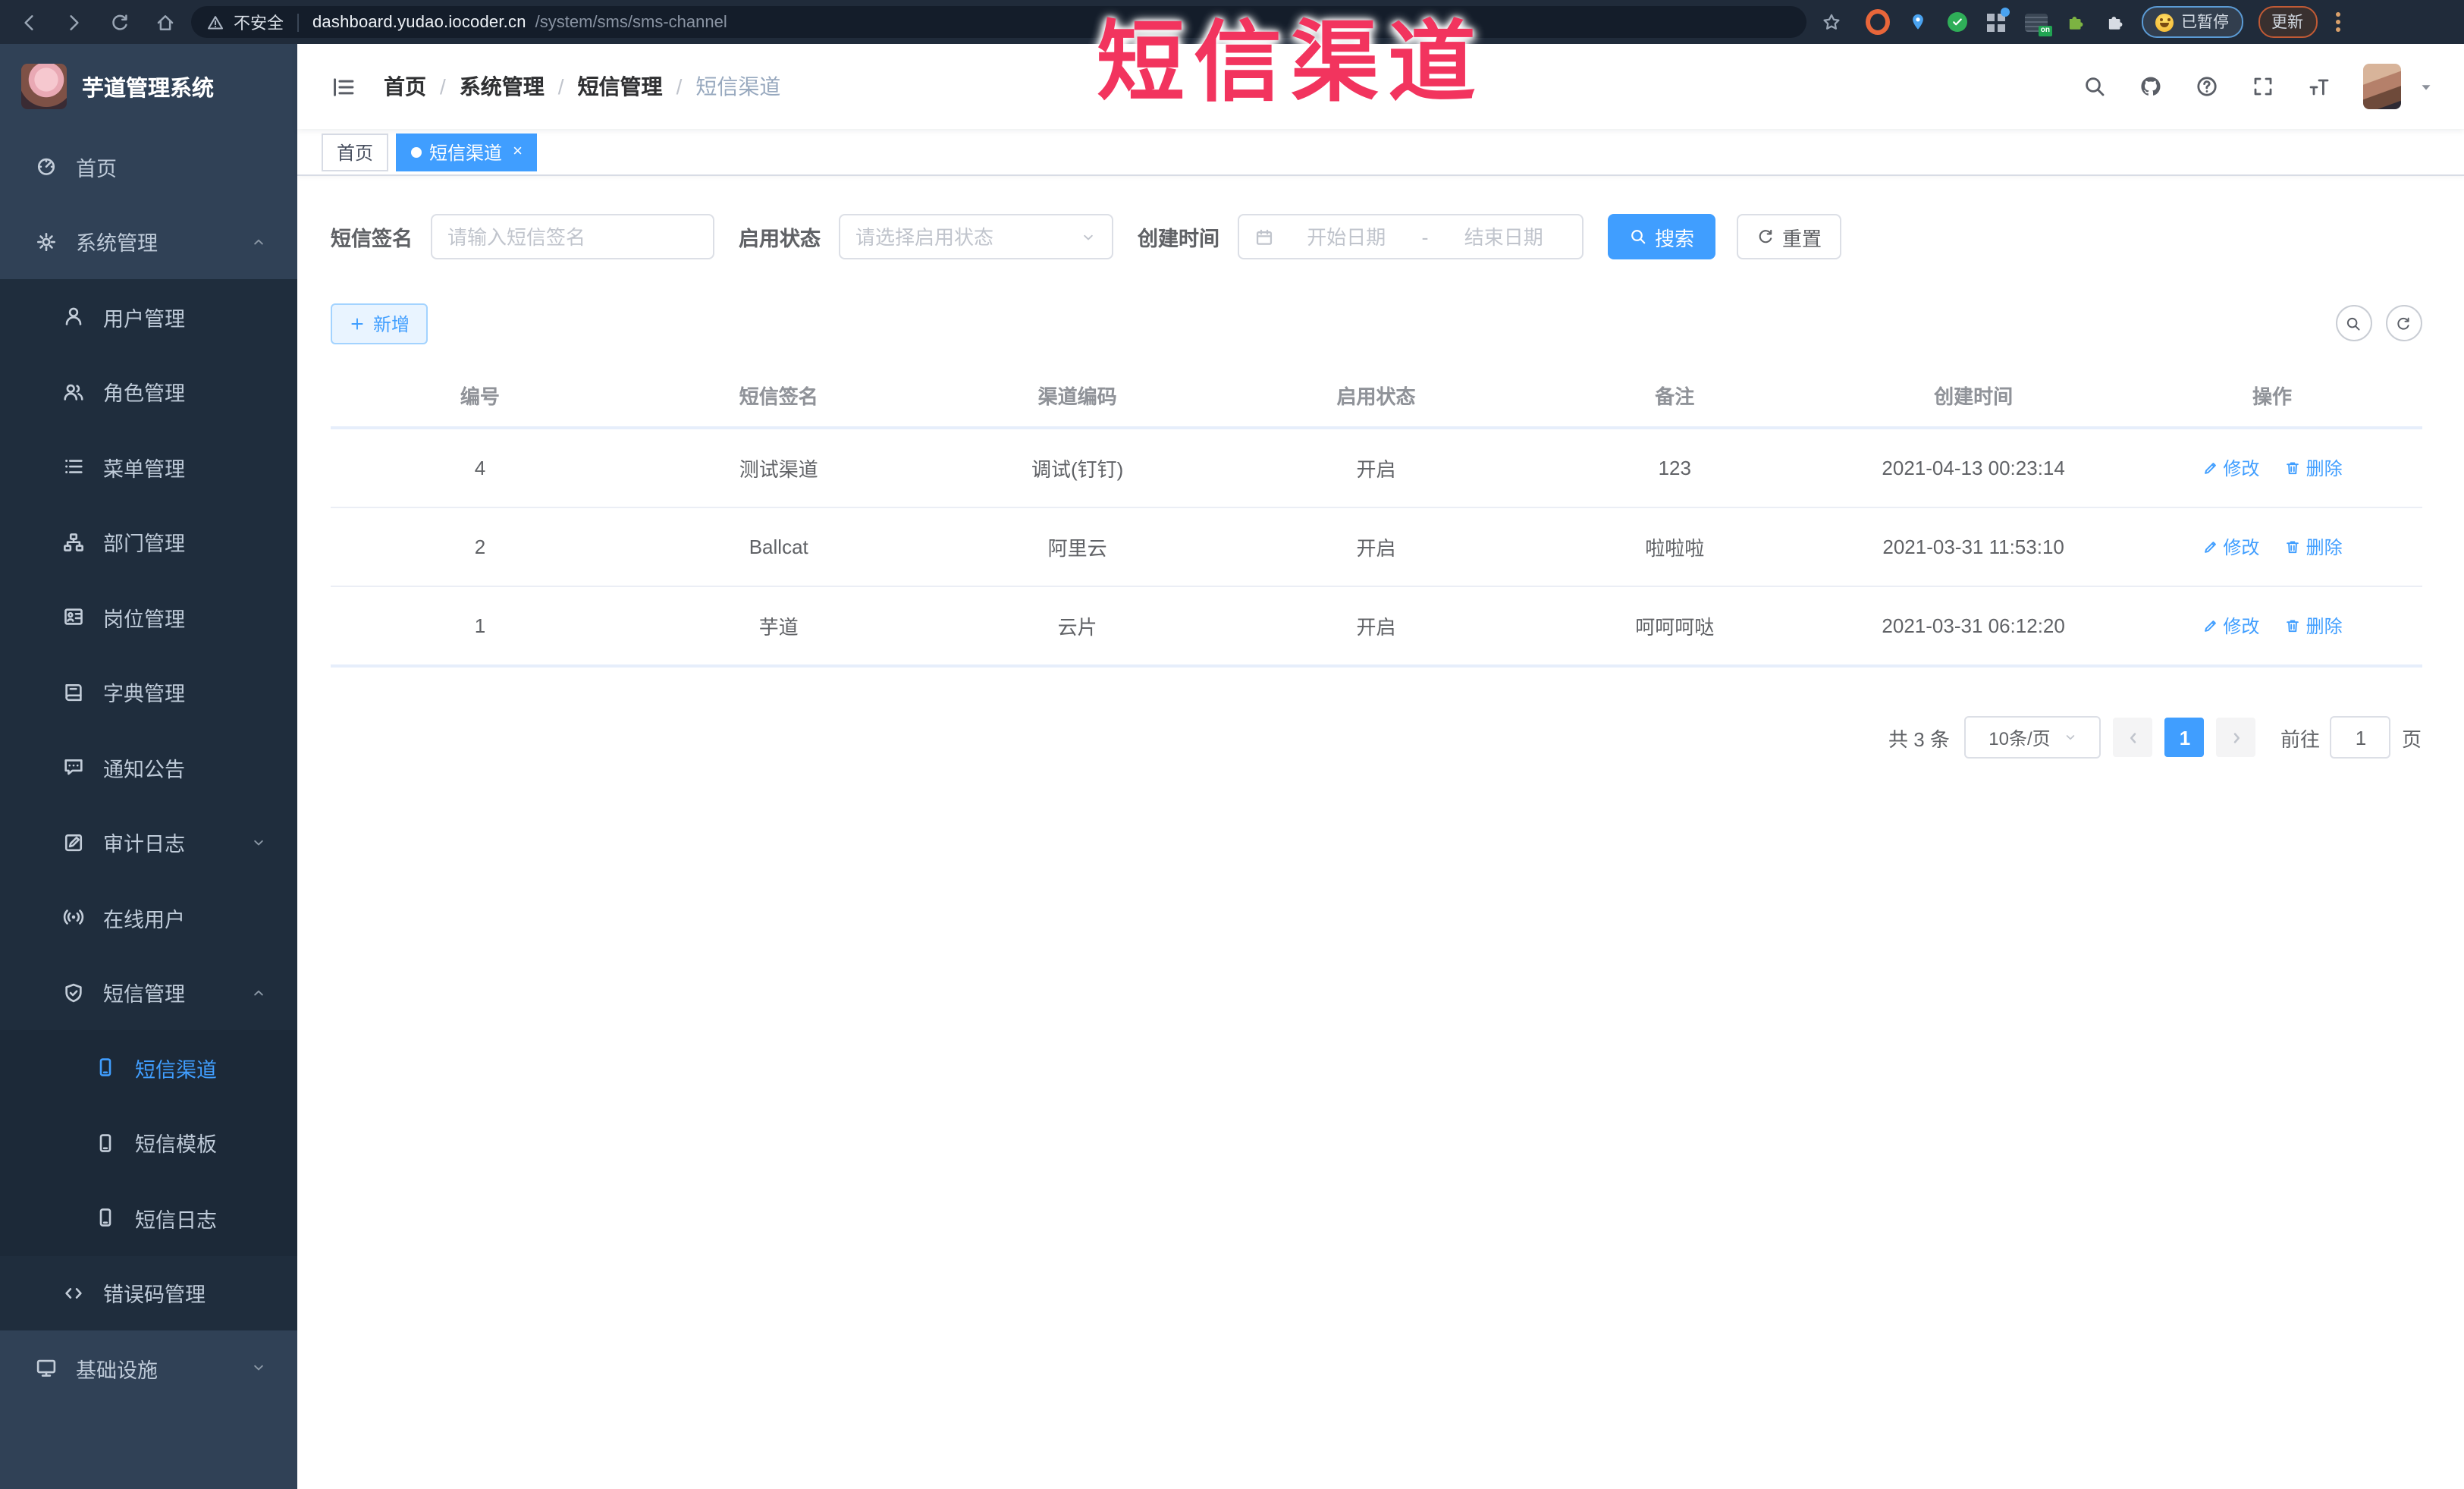 This screenshot has height=1489, width=2464. I want to click on tab-close-icon: ×, so click(518, 151).